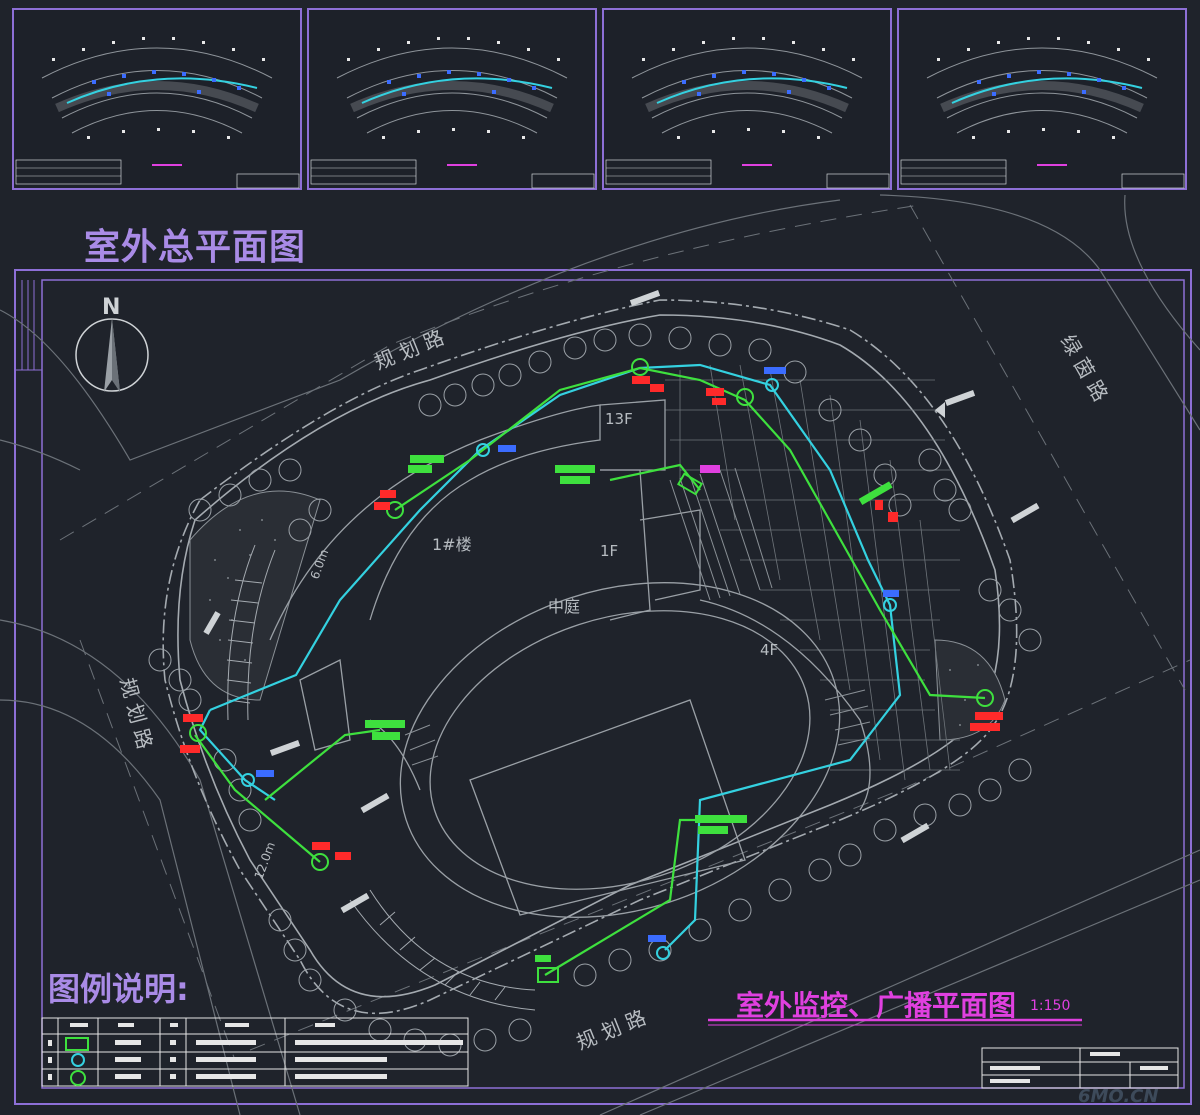  What do you see at coordinates (611, 1029) in the screenshot?
I see `road-label-bottom: 规 划 路` at bounding box center [611, 1029].